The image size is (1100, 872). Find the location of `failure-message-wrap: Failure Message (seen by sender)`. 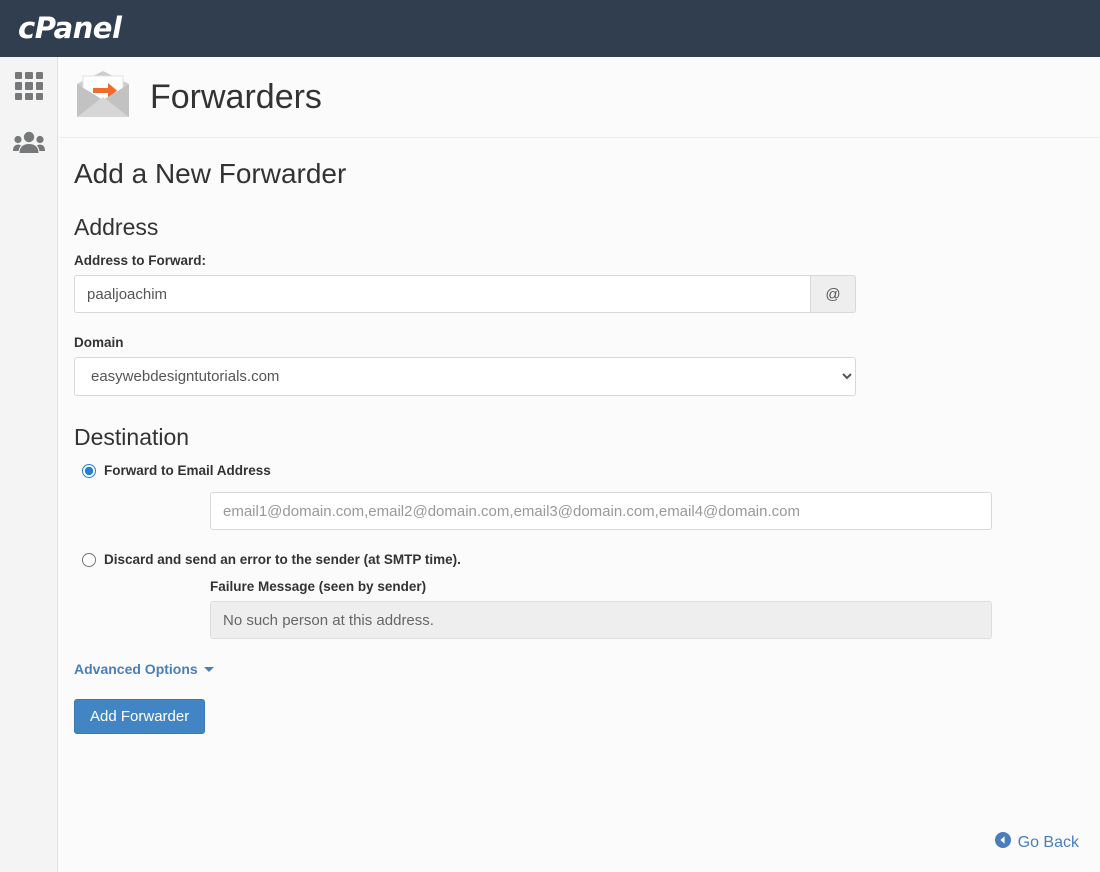

failure-message-wrap: Failure Message (seen by sender) is located at coordinates (587, 609).